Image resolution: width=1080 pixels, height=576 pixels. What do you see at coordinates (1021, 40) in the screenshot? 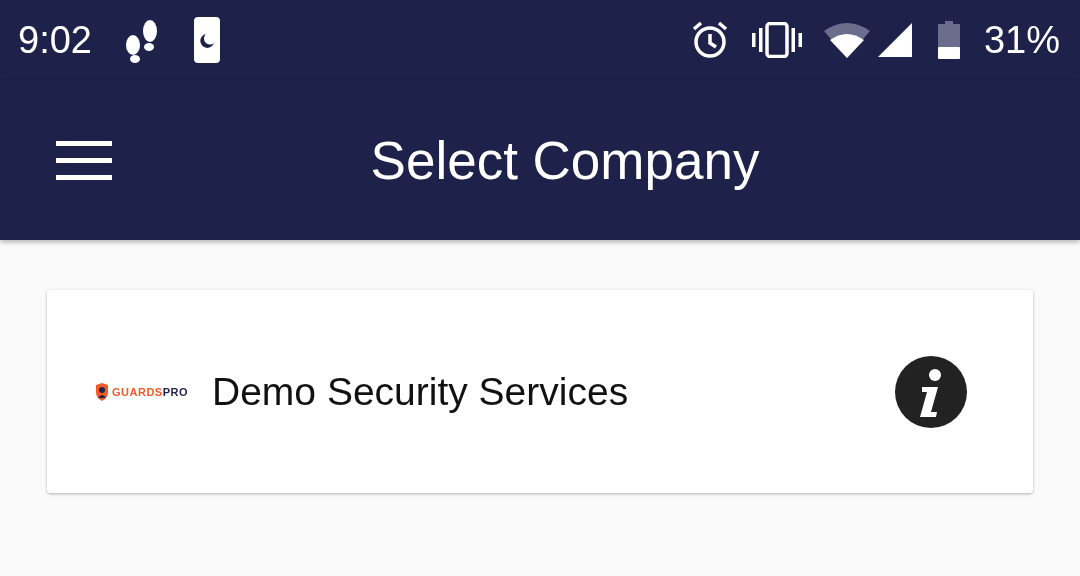
I see `battery-percentage: 31%` at bounding box center [1021, 40].